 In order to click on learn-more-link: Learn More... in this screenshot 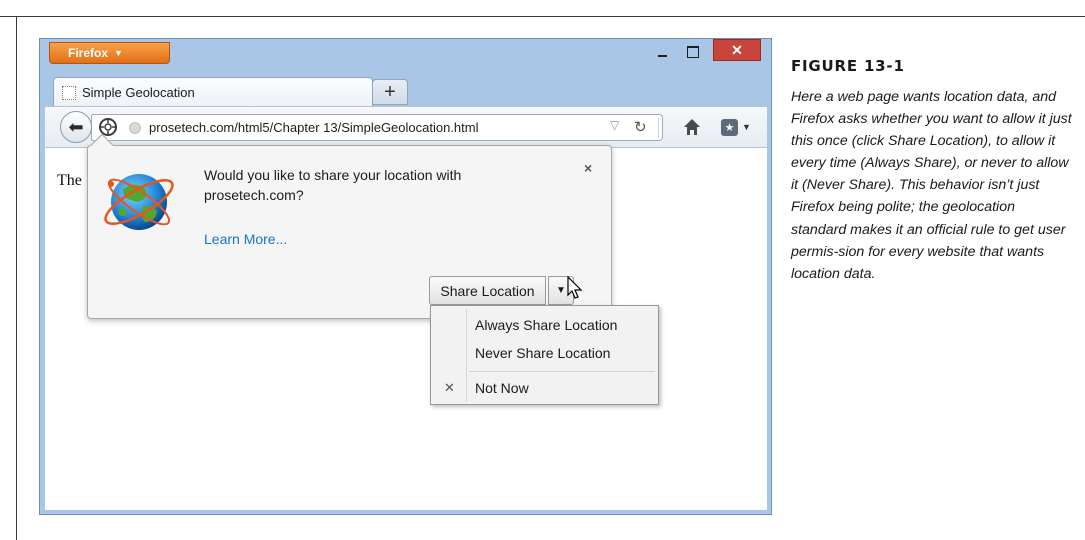, I will do `click(245, 239)`.